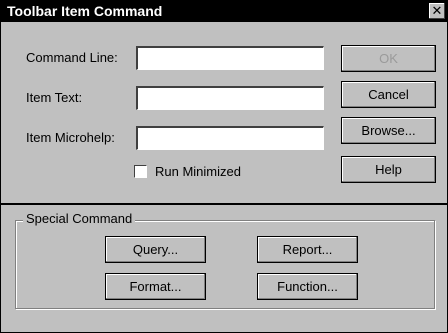 The height and width of the screenshot is (333, 448). I want to click on command-line-input, so click(230, 58).